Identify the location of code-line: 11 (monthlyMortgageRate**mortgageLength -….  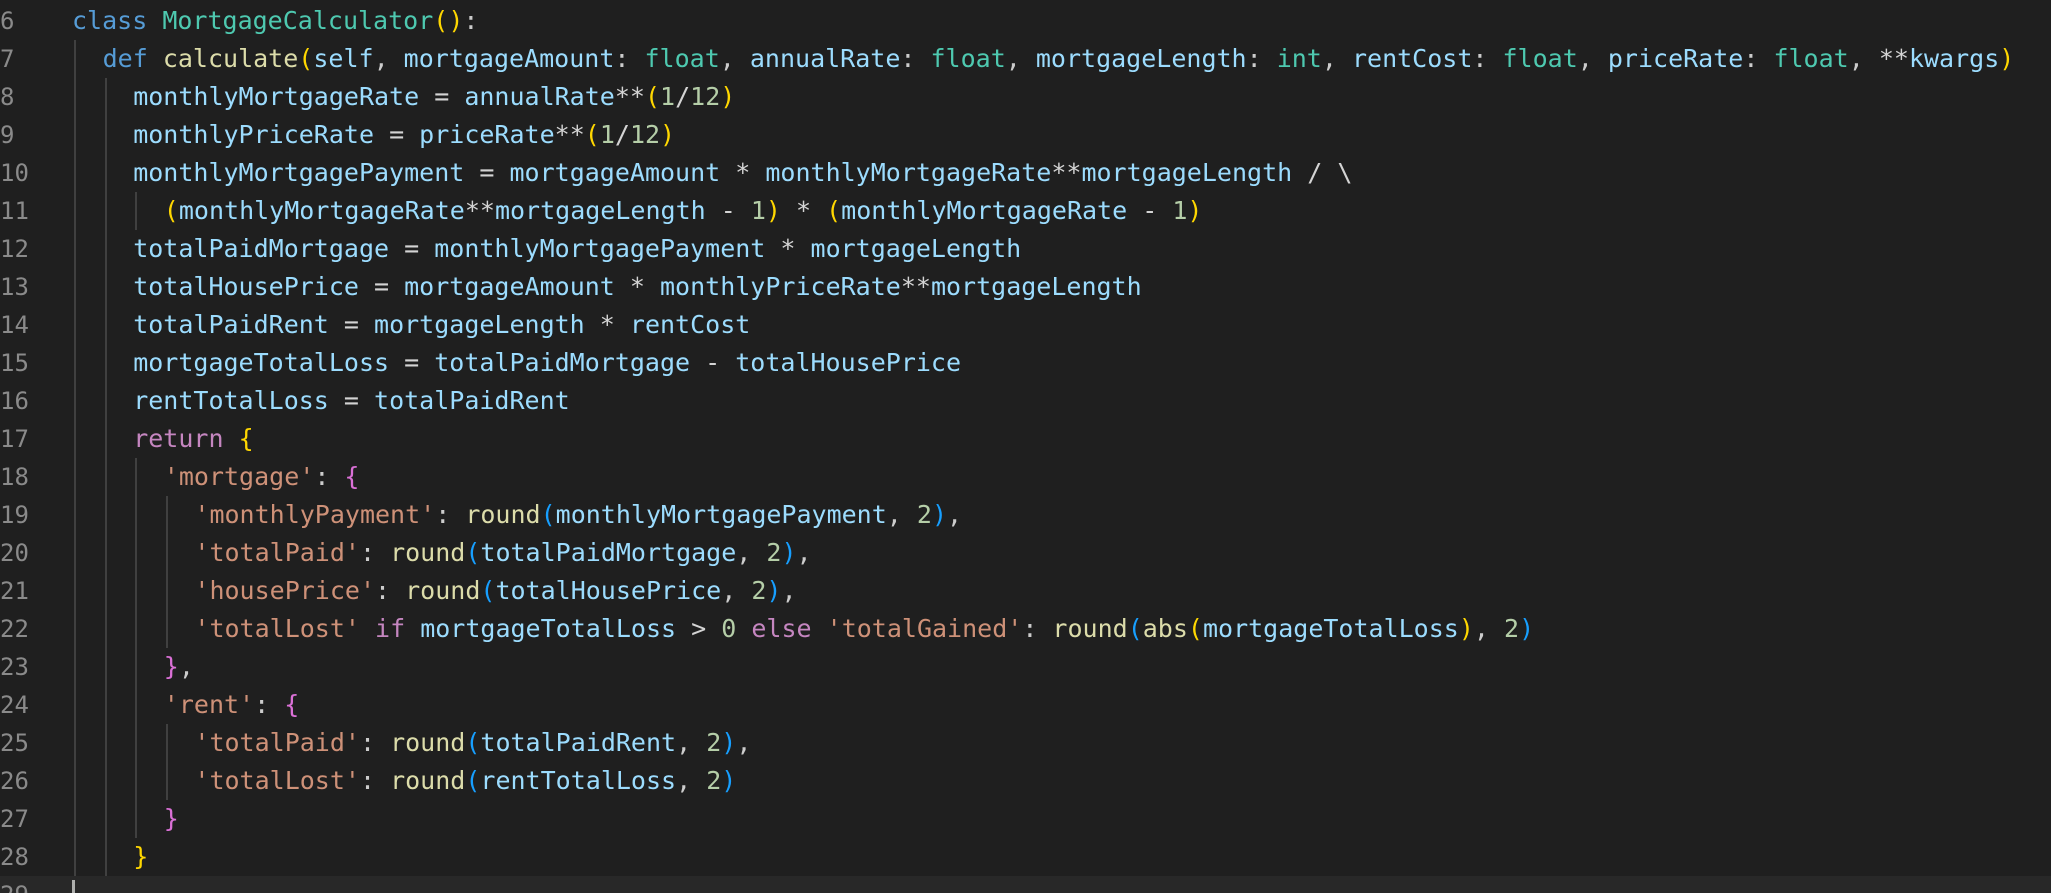
(1025, 211).